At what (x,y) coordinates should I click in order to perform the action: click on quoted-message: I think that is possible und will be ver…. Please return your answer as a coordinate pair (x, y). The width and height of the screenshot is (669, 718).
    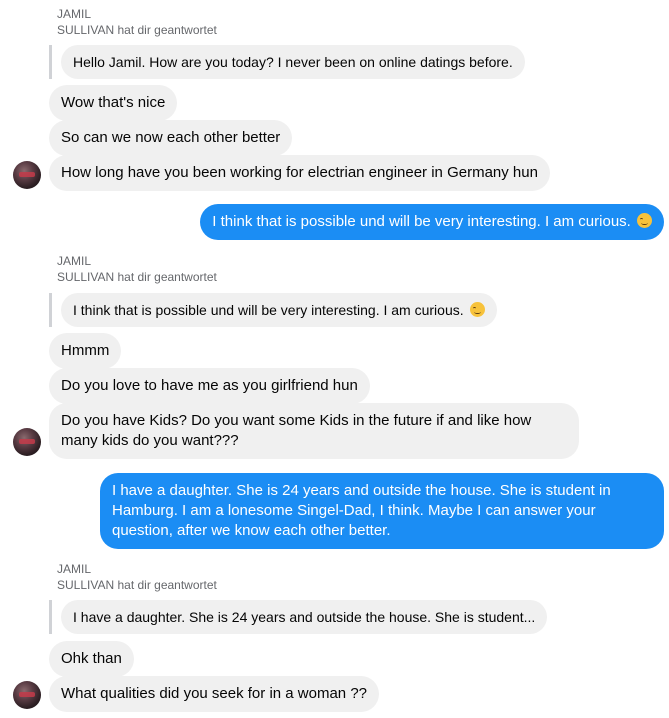
    Looking at the image, I should click on (273, 310).